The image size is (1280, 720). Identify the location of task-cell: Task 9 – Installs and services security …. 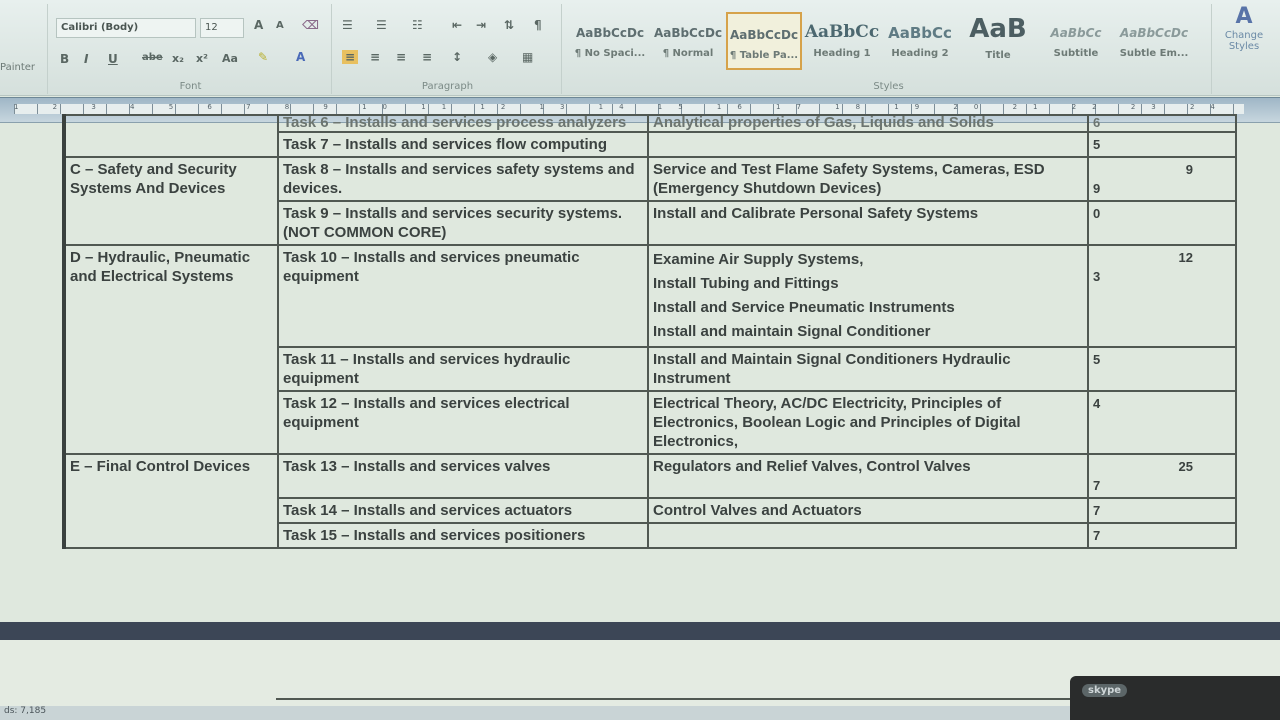
(463, 223).